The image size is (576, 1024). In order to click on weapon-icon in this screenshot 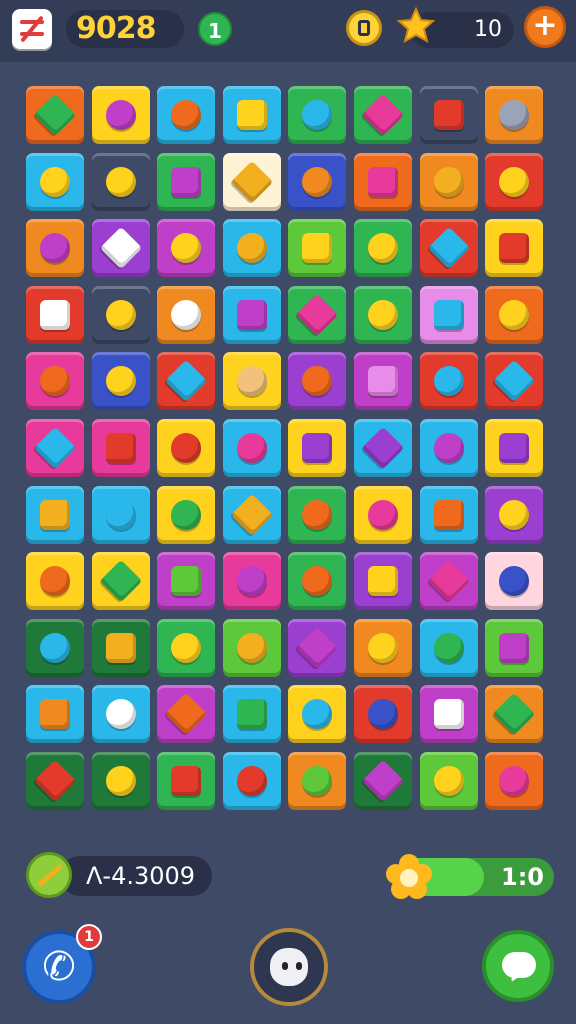, I will do `click(49, 875)`.